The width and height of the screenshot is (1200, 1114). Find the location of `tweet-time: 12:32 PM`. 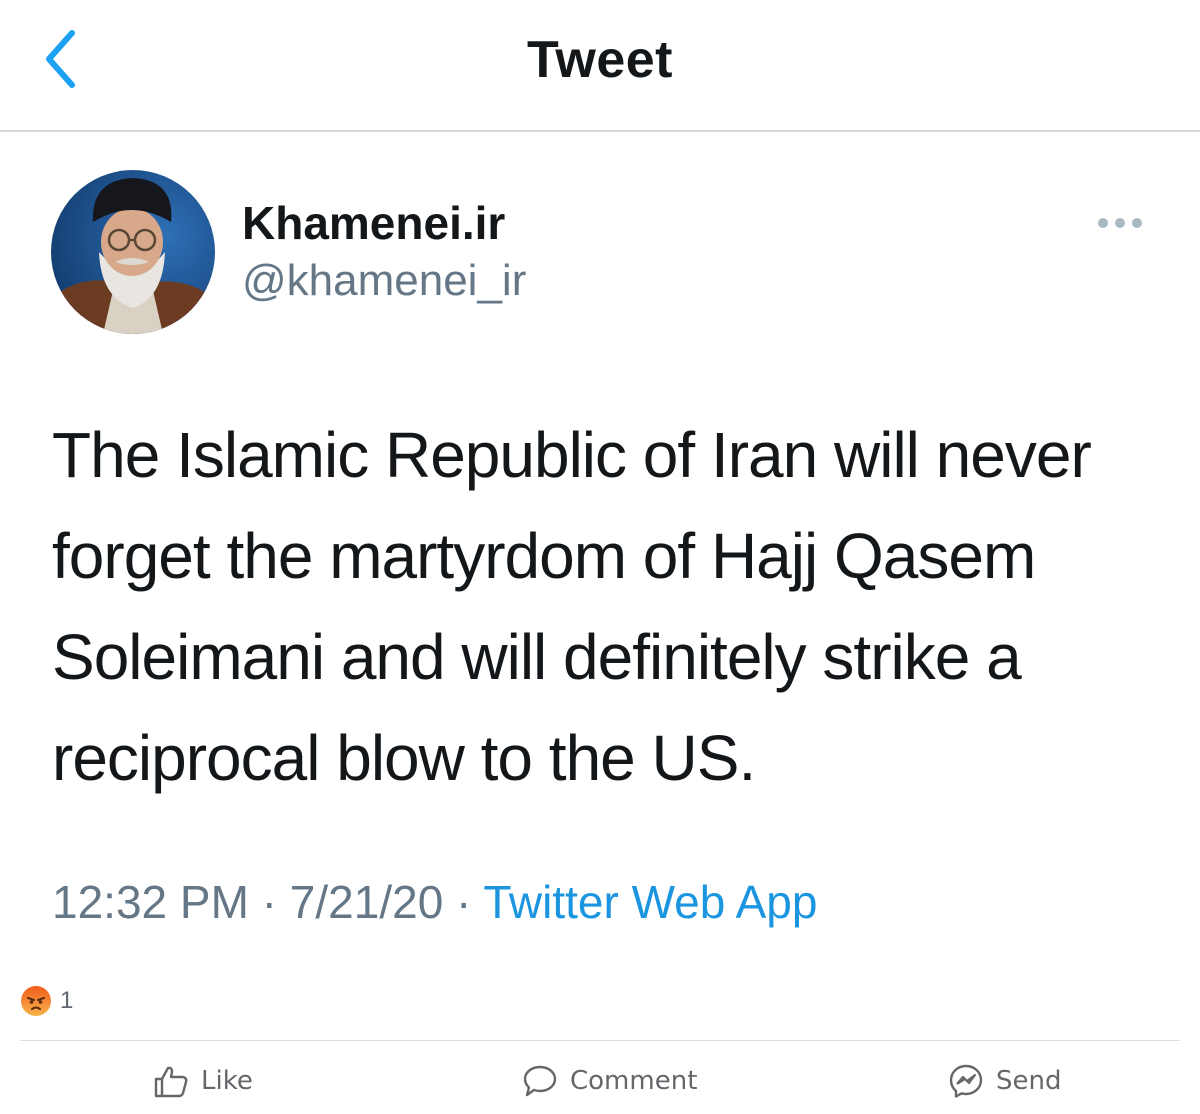

tweet-time: 12:32 PM is located at coordinates (150, 902).